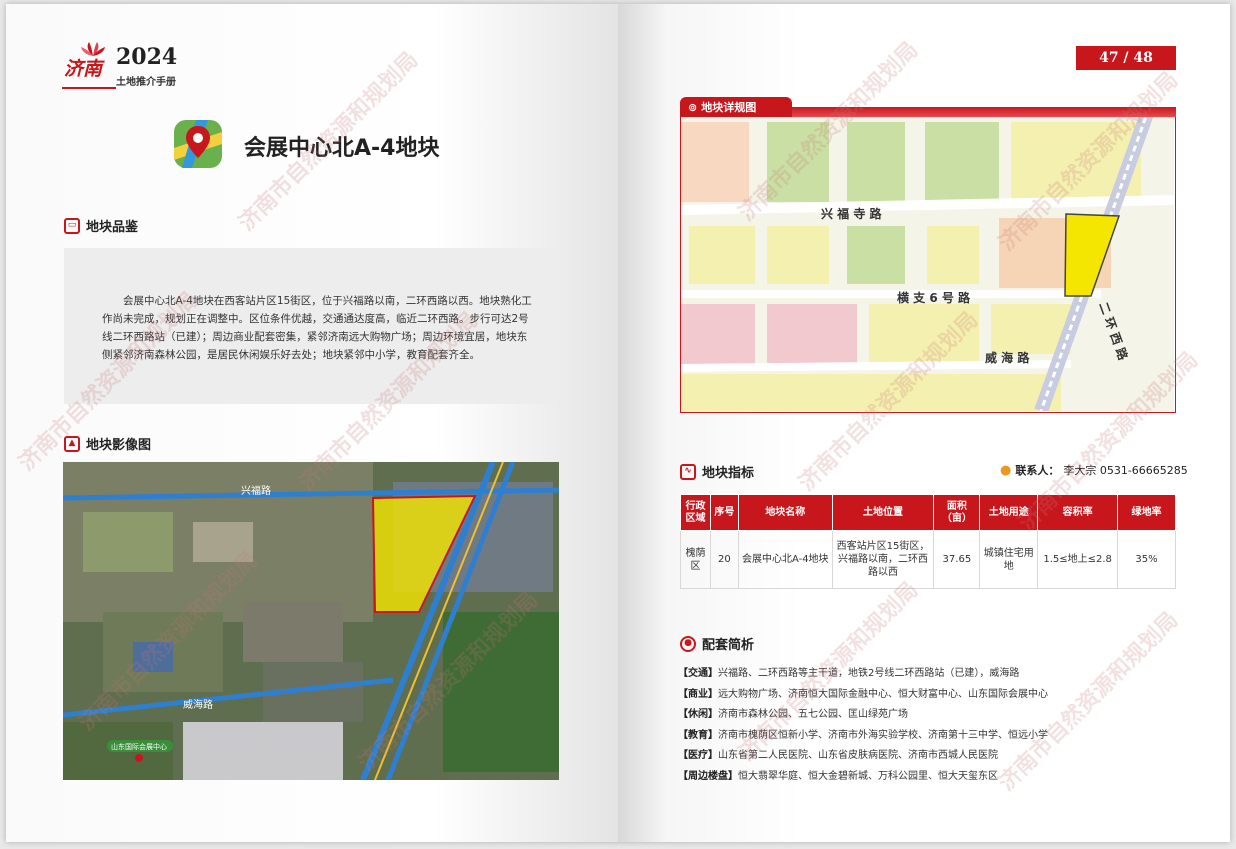 The width and height of the screenshot is (1236, 849). Describe the element at coordinates (1009, 559) in the screenshot. I see `table-cell: 城镇住宅用地` at that location.